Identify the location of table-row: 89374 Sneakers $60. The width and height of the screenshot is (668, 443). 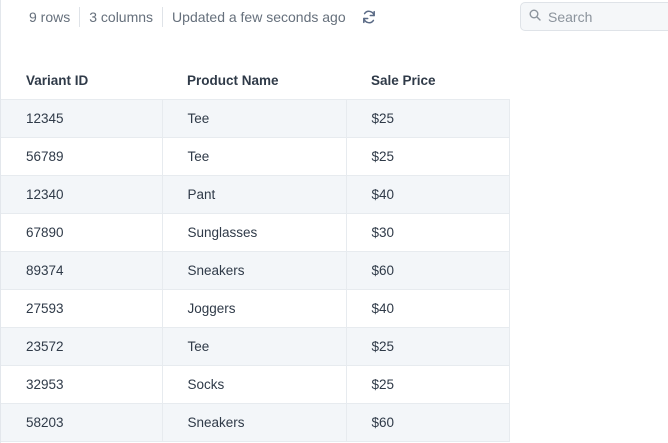
(255, 270).